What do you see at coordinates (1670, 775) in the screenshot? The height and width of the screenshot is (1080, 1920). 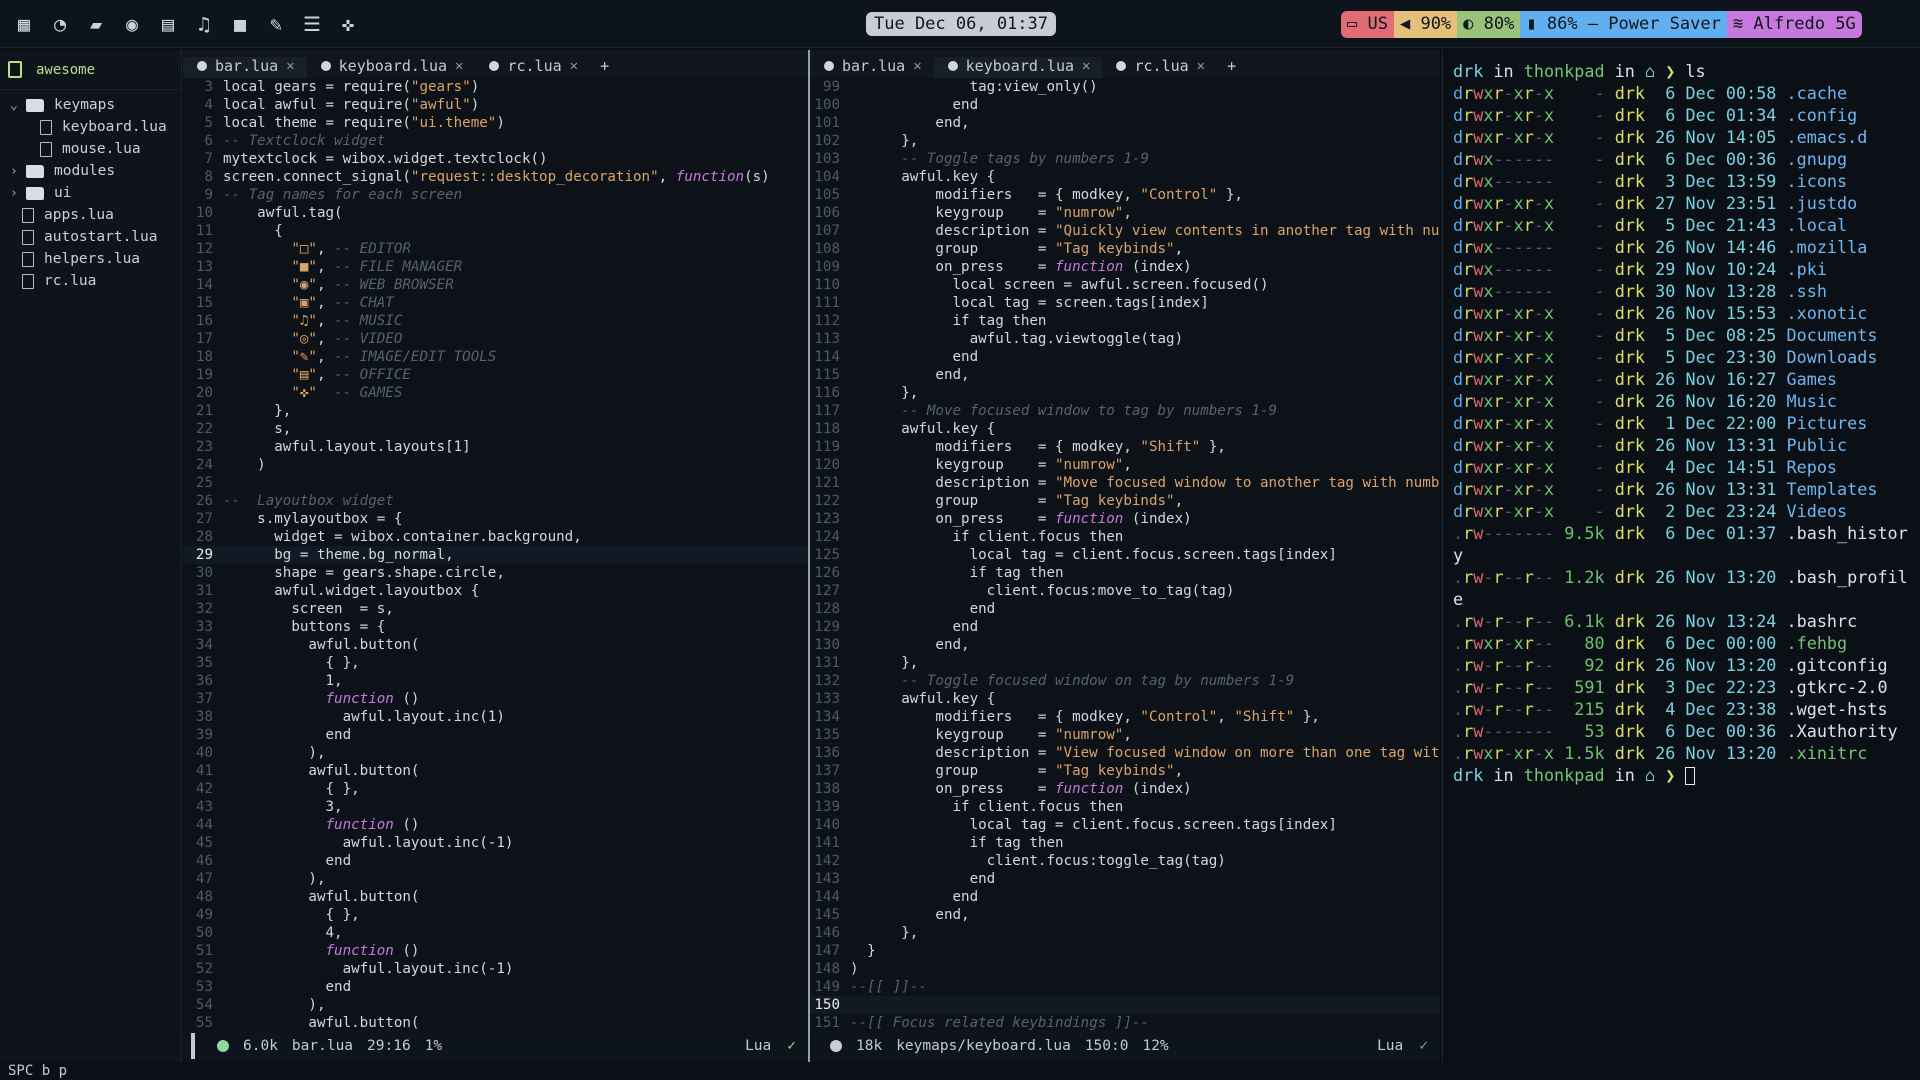 I see `prompt-arrow-icon: ❯` at bounding box center [1670, 775].